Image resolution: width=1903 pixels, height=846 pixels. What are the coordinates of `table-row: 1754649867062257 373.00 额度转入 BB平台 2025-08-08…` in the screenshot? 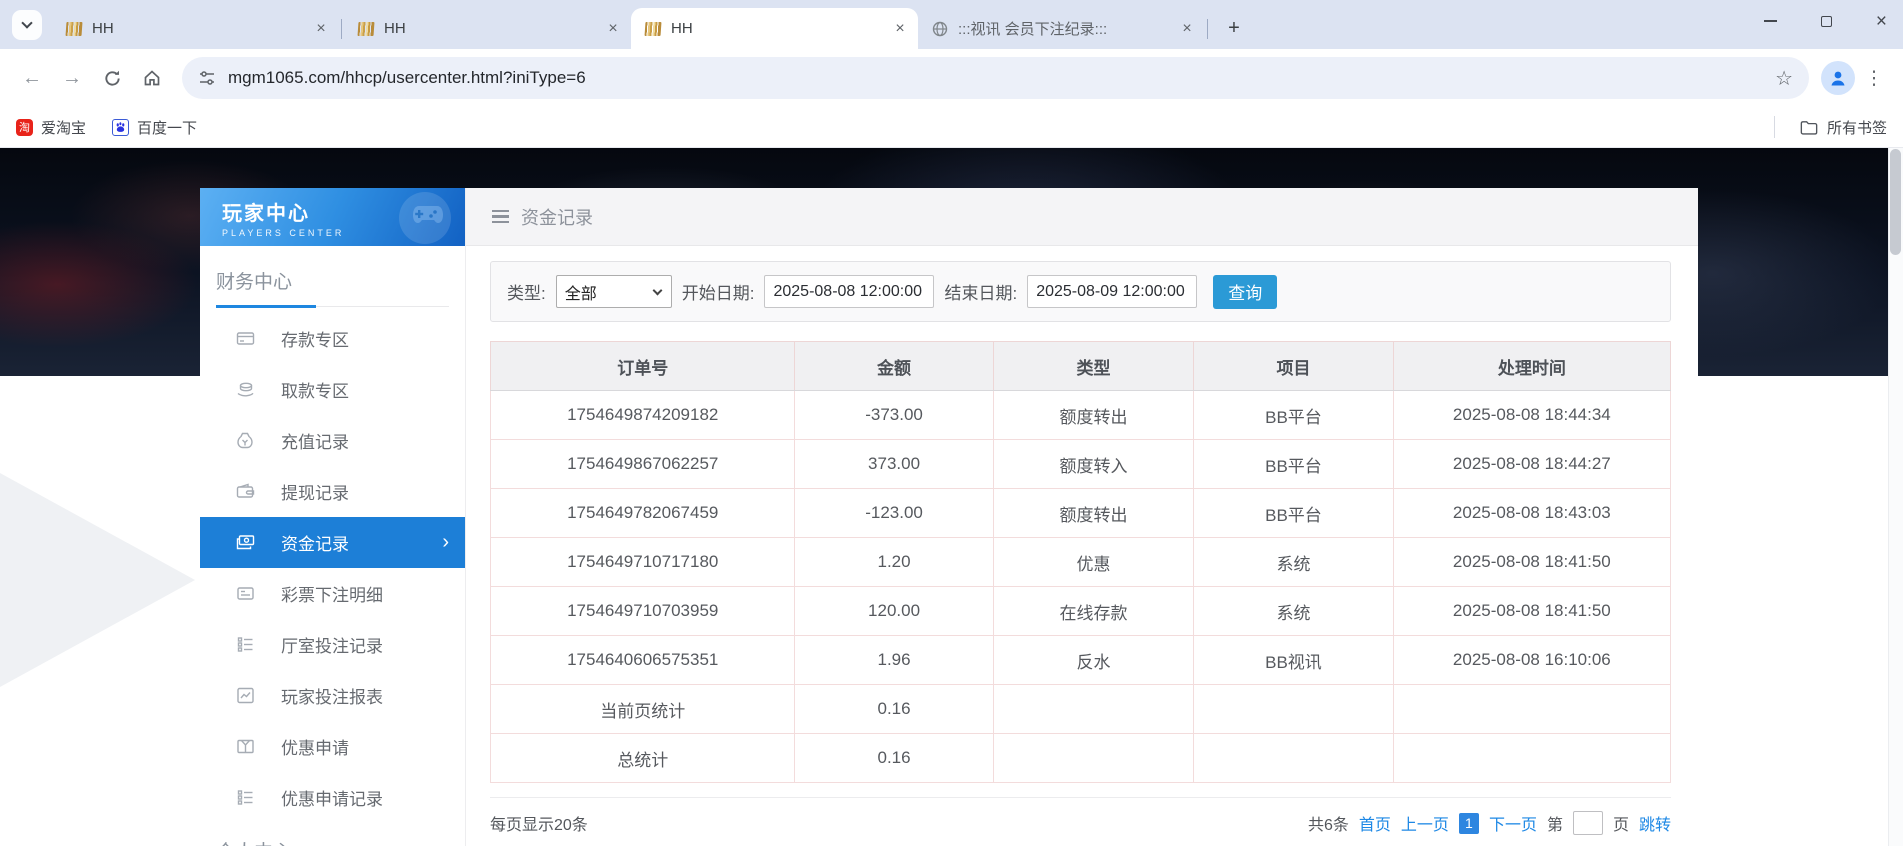 It's located at (1080, 464).